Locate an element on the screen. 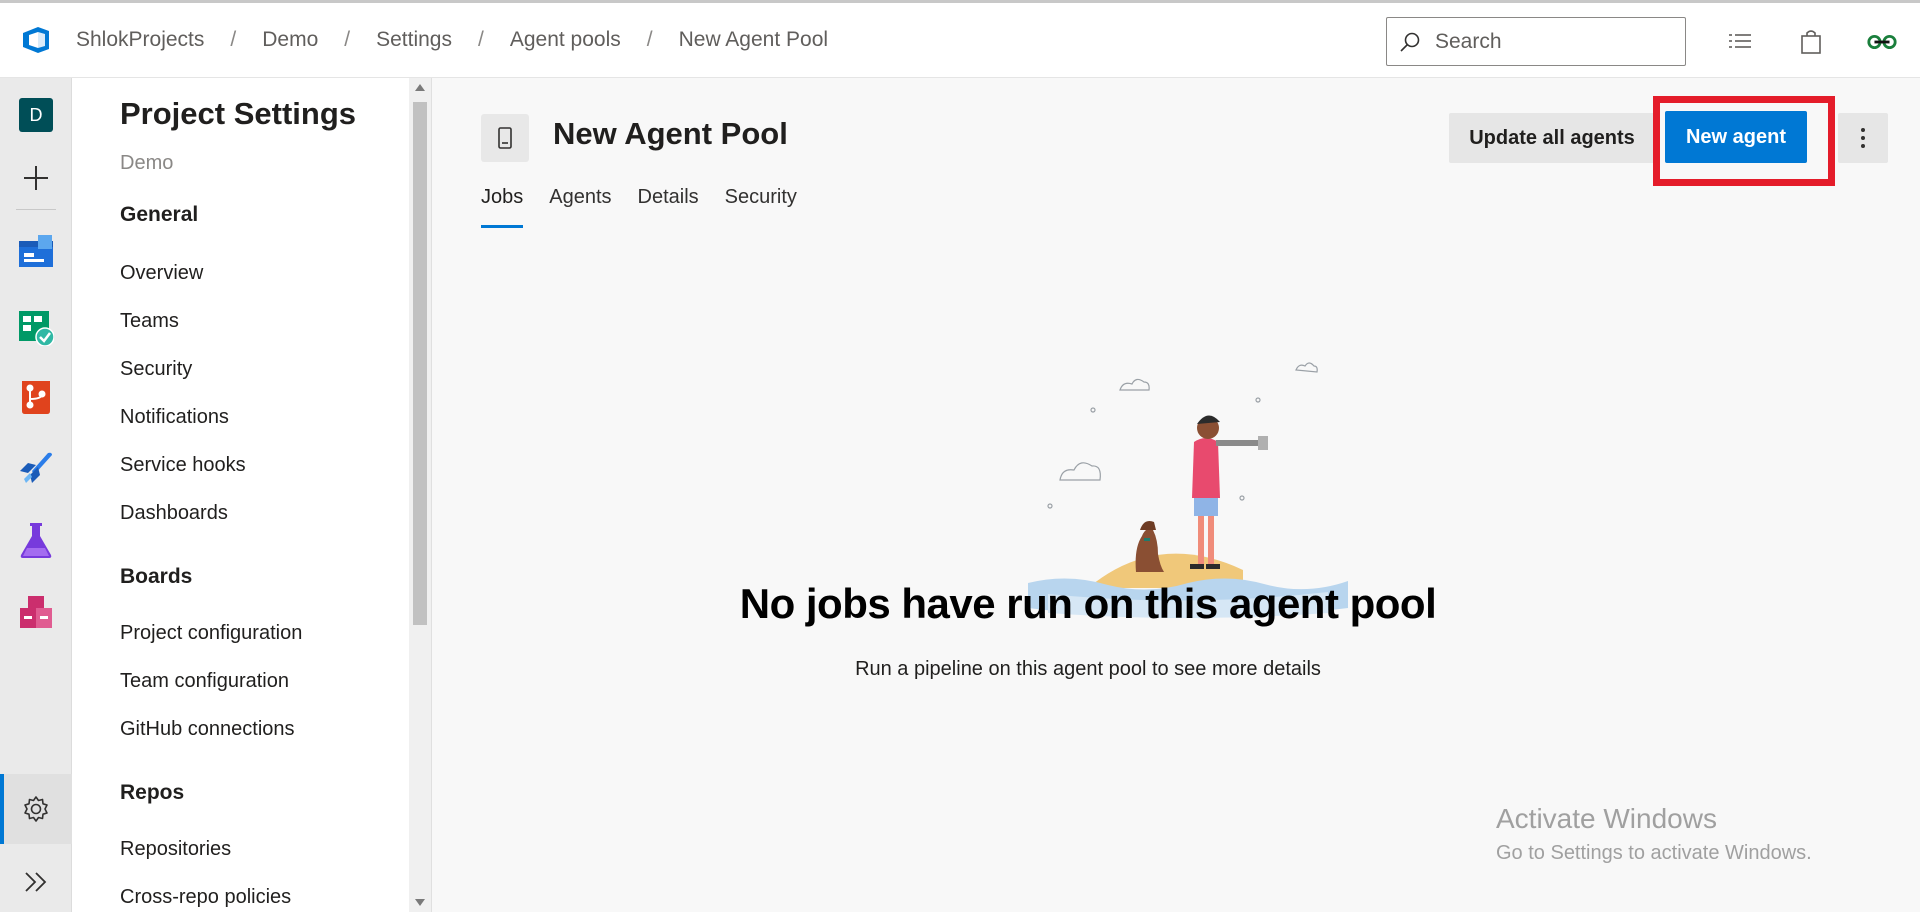  breadcrumb-project: Demo is located at coordinates (290, 40).